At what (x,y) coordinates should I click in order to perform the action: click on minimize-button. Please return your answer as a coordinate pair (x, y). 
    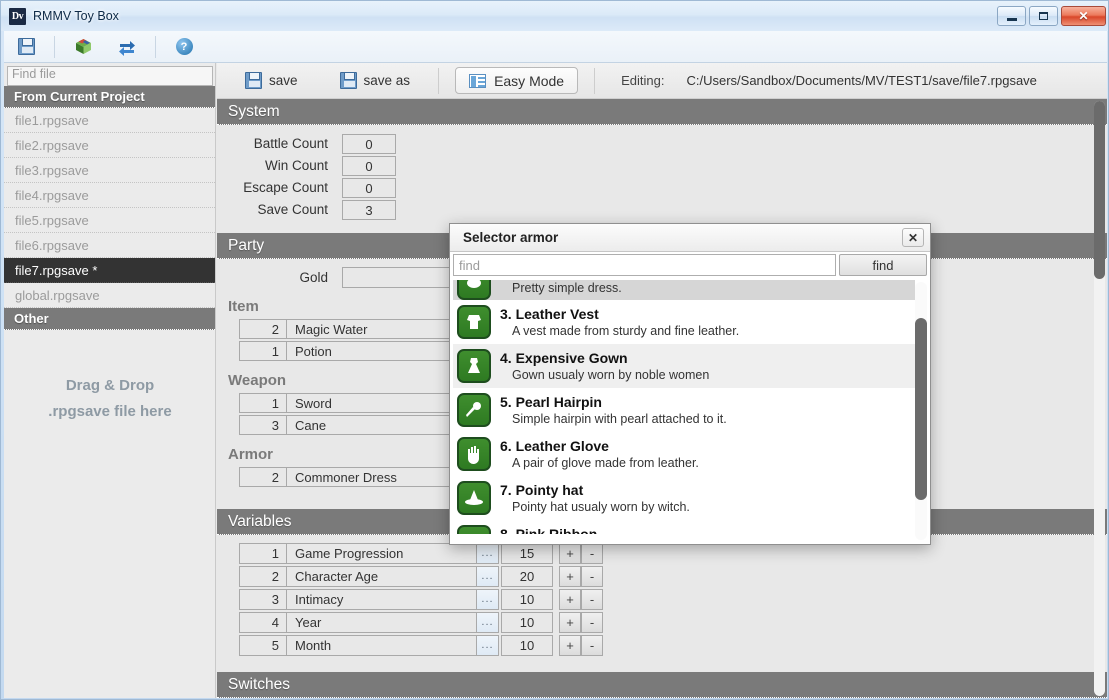
    Looking at the image, I should click on (1011, 16).